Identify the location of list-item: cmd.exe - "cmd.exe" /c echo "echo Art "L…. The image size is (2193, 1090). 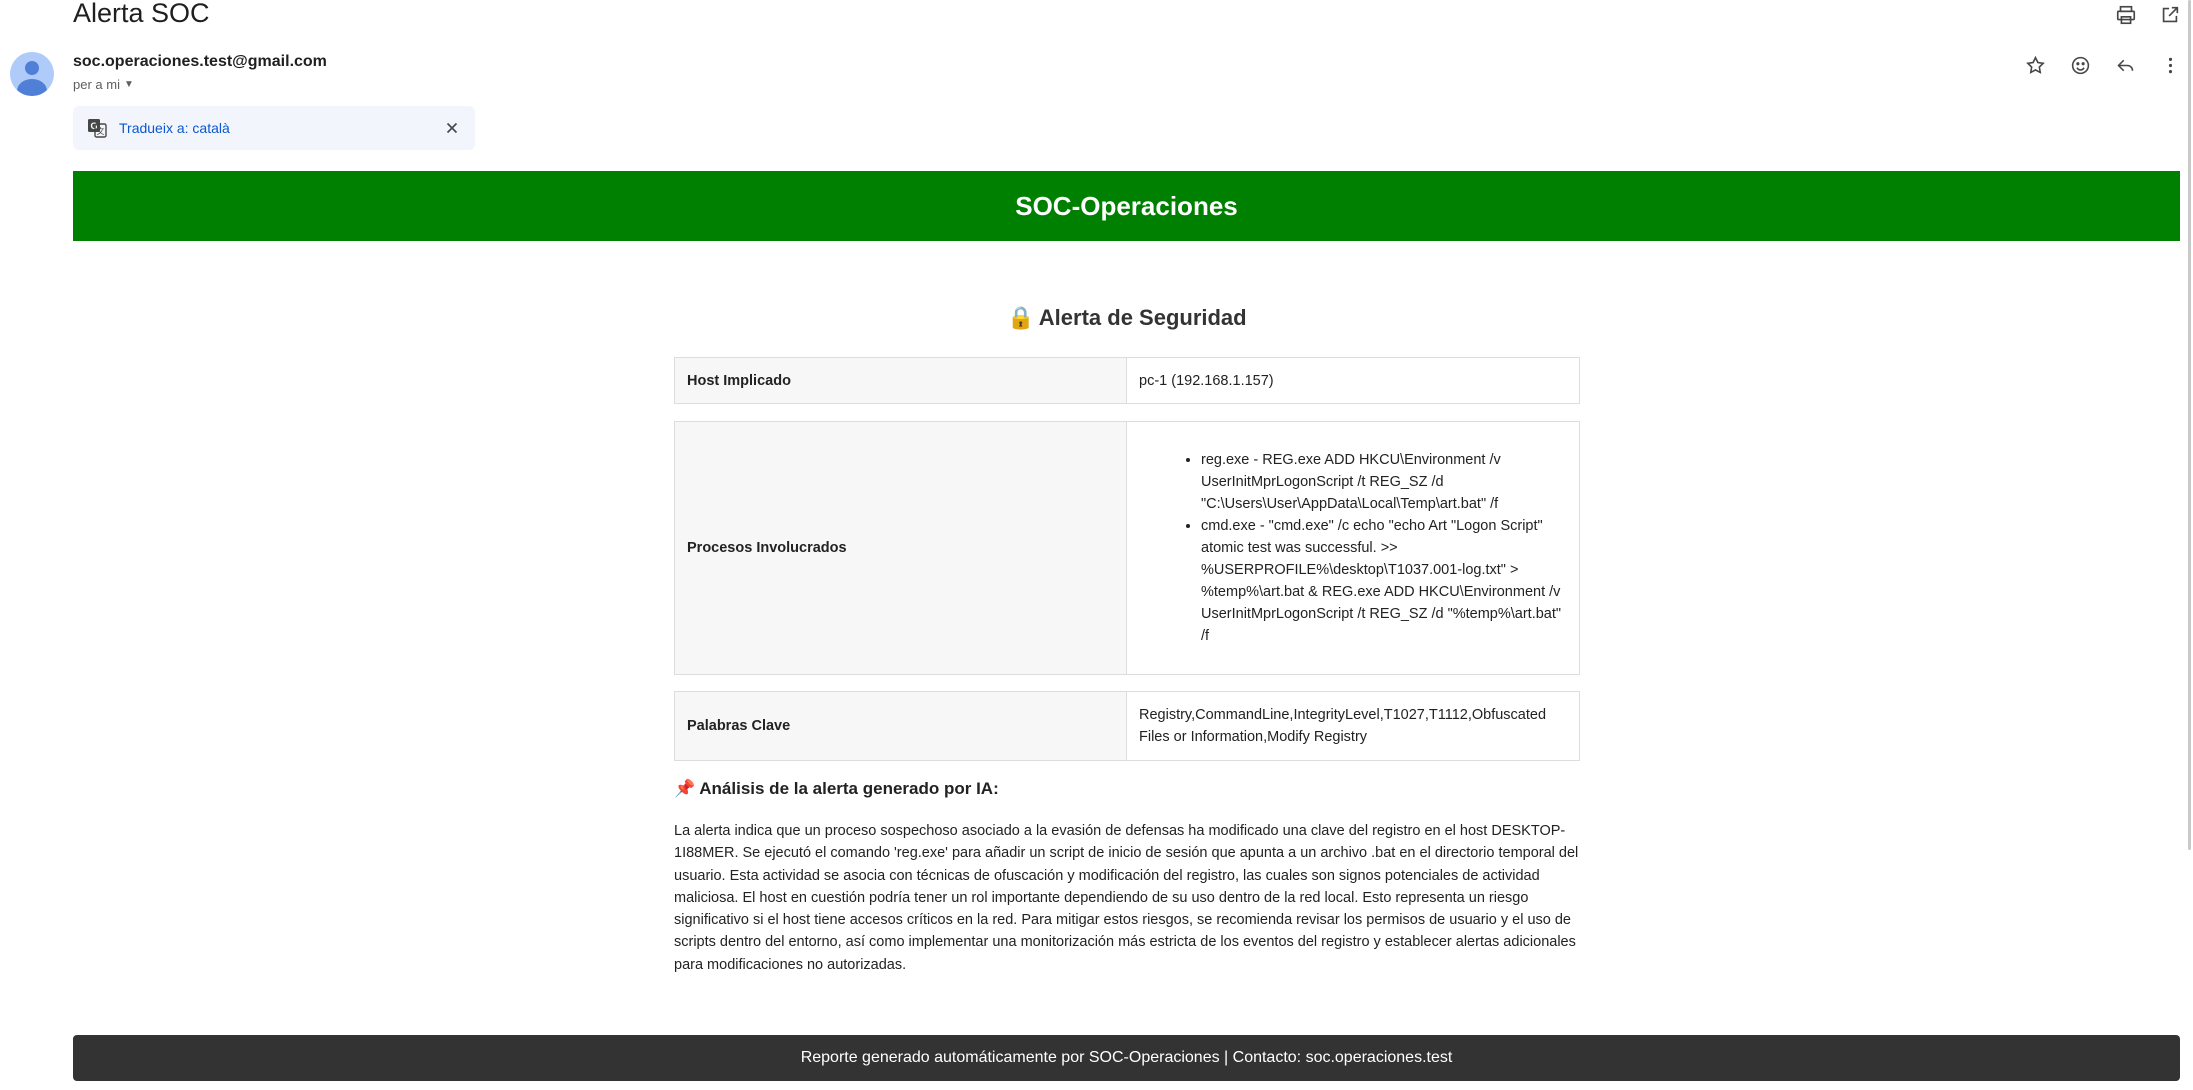
(1384, 581).